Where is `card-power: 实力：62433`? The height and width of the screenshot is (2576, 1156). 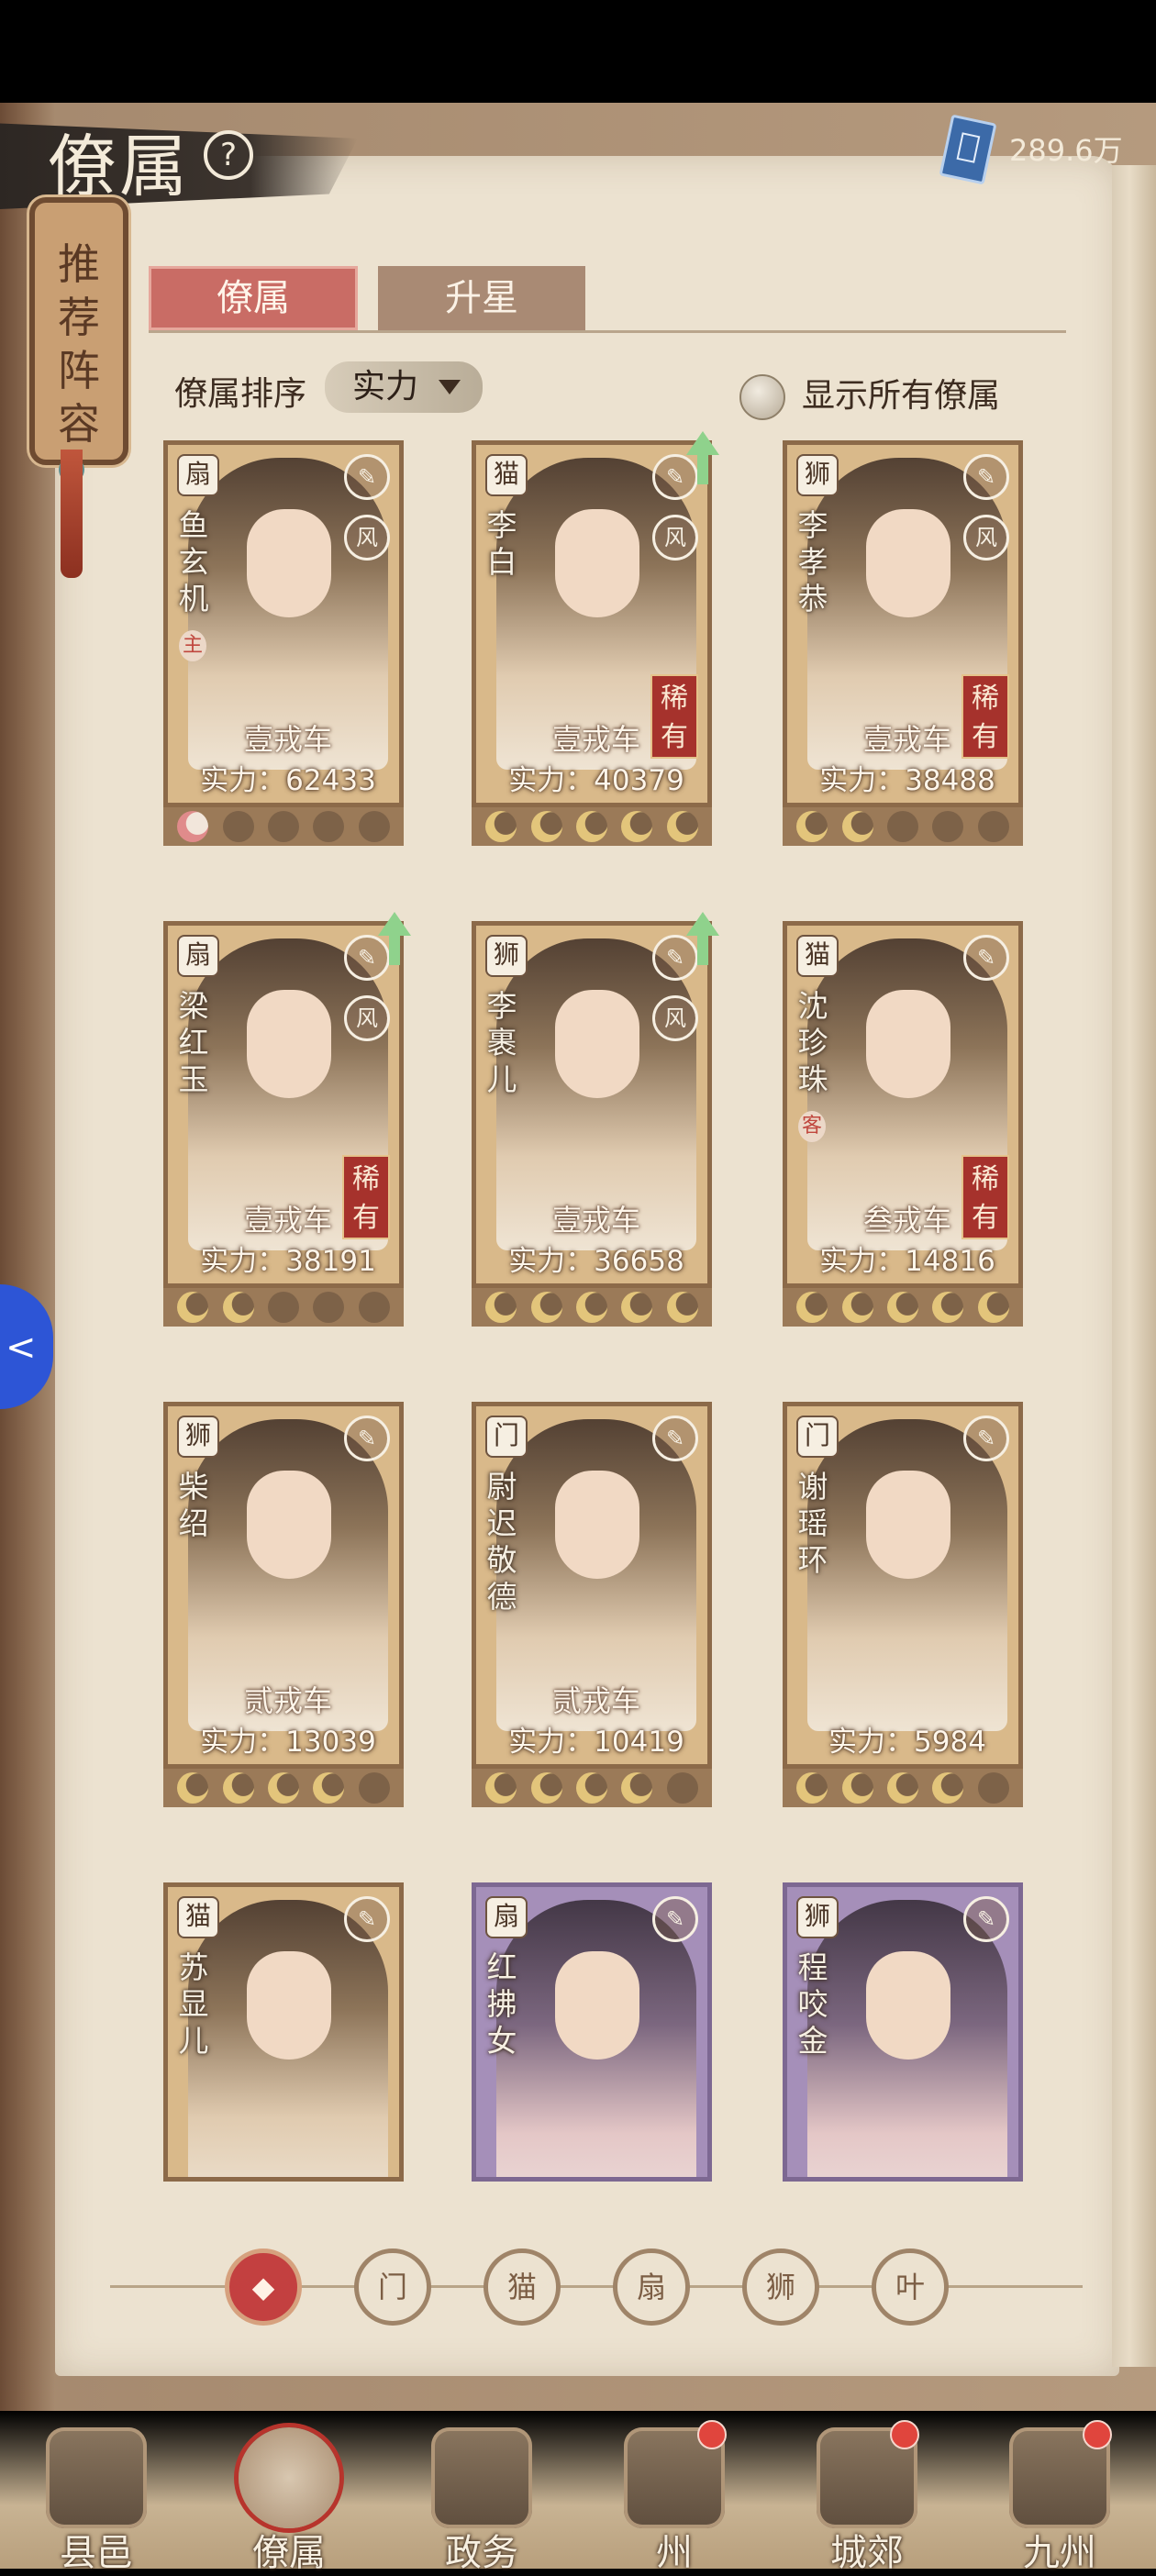 card-power: 实力：62433 is located at coordinates (288, 780).